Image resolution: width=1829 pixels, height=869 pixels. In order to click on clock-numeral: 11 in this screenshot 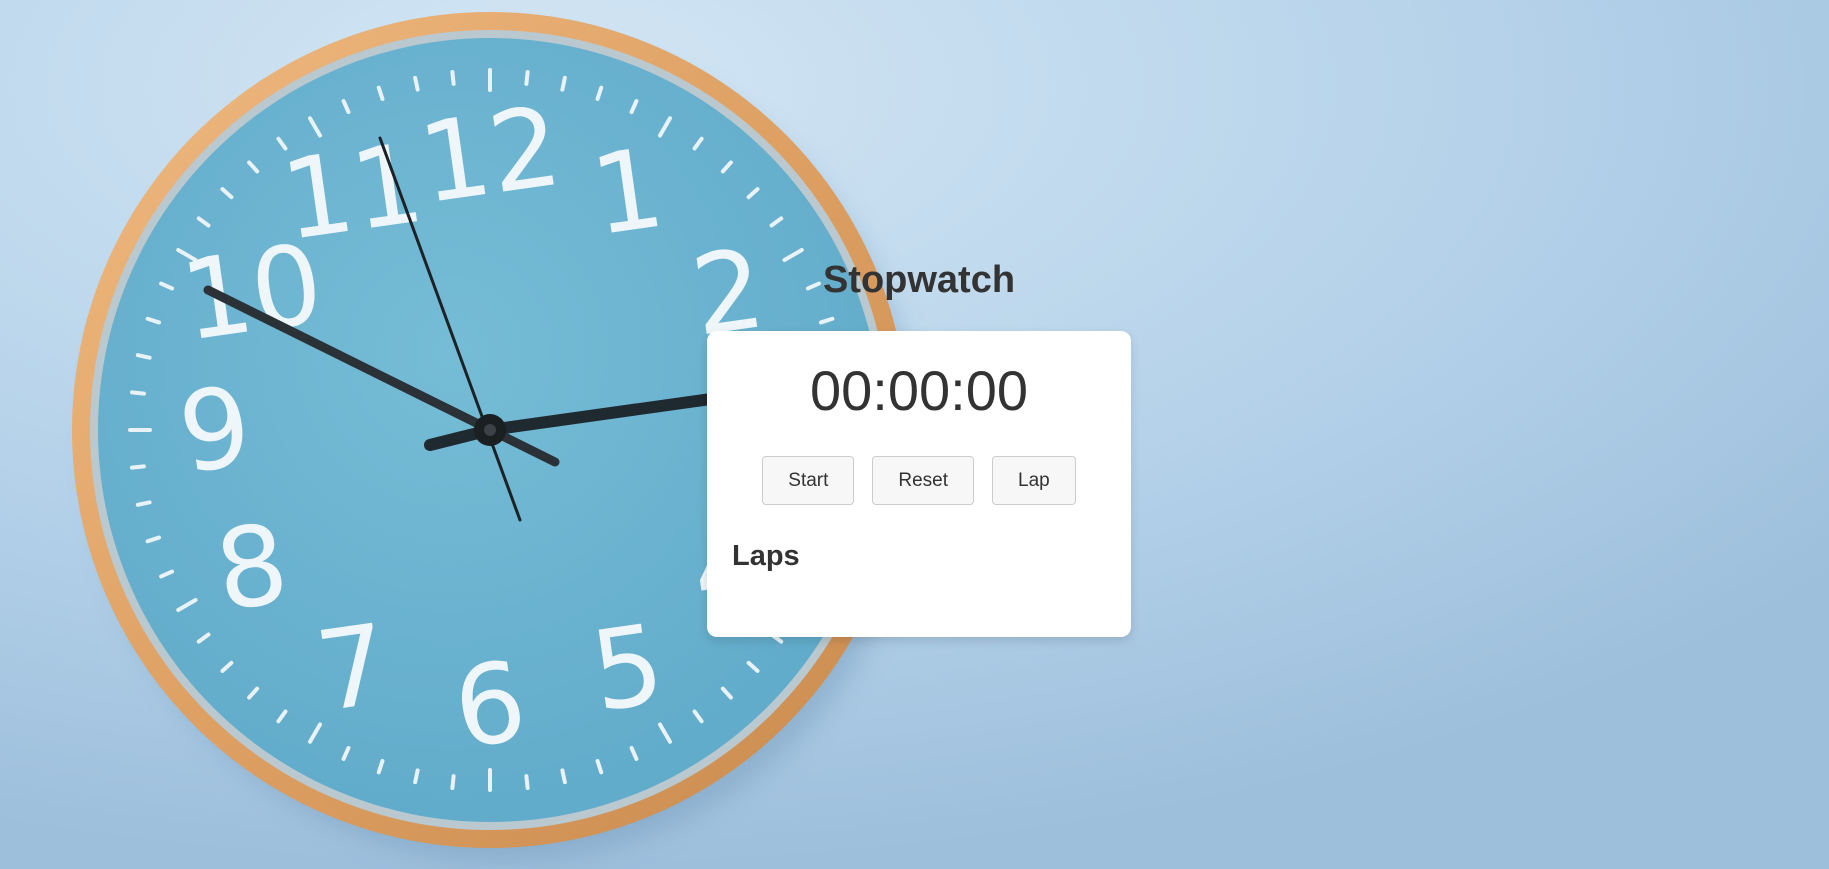, I will do `click(352, 192)`.